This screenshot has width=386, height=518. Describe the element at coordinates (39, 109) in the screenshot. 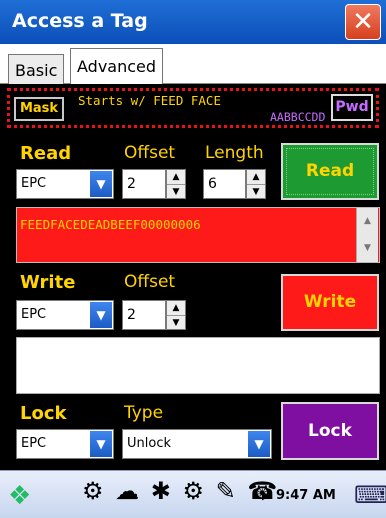

I see `mask-button: Mask` at that location.